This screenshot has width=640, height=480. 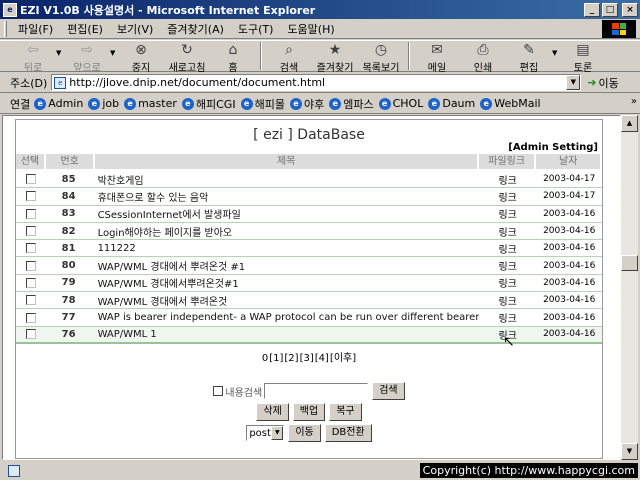 What do you see at coordinates (583, 50) in the screenshot?
I see `discuss-icon: ▤` at bounding box center [583, 50].